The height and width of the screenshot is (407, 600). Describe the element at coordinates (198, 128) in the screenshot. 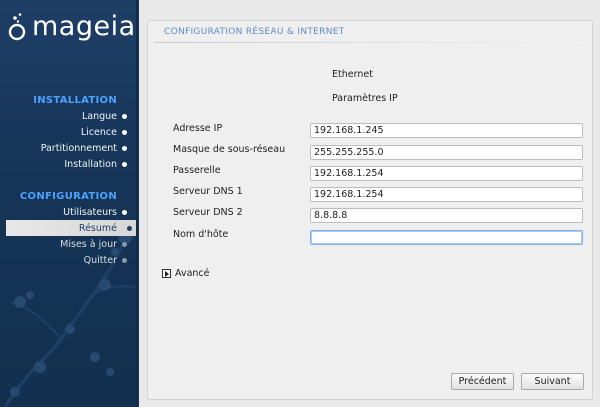

I see `ip-address-label: Adresse IP` at that location.